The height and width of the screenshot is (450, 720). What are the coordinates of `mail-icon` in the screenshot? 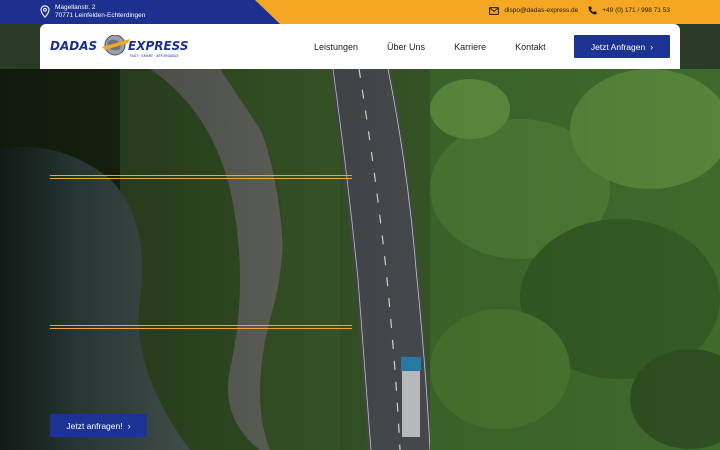 It's located at (494, 10).